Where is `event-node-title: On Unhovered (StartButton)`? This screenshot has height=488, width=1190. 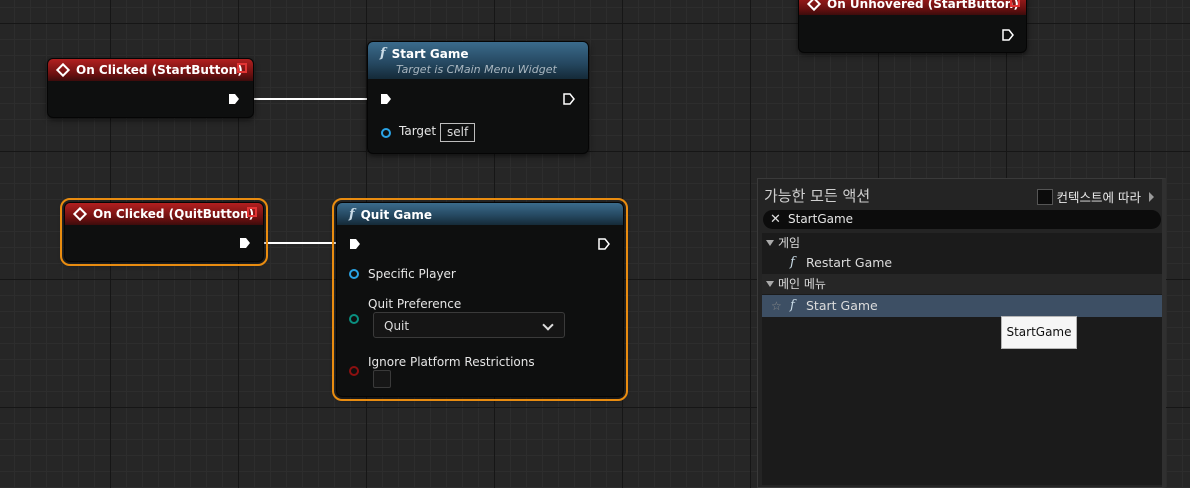 event-node-title: On Unhovered (StartButton) is located at coordinates (923, 5).